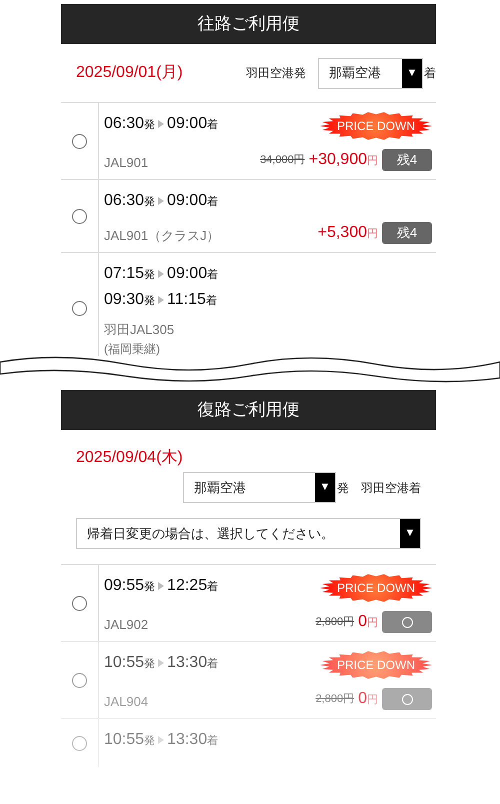  Describe the element at coordinates (187, 586) in the screenshot. I see `arrival-time: 12:25` at that location.